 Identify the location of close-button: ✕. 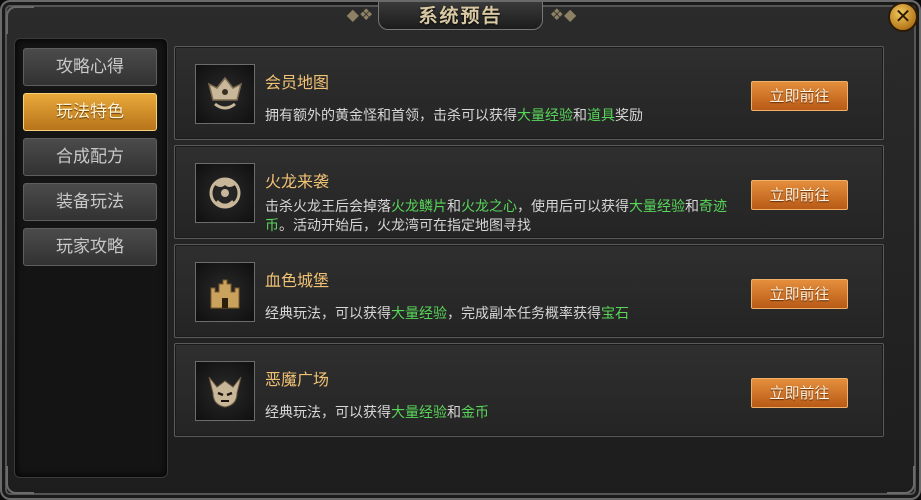
(903, 17).